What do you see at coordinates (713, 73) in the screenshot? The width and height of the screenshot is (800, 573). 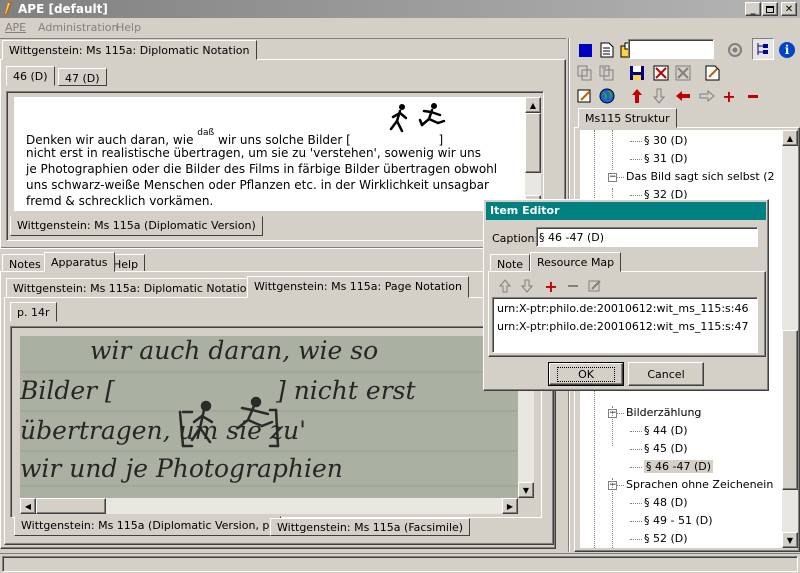 I see `edit-page-icon` at bounding box center [713, 73].